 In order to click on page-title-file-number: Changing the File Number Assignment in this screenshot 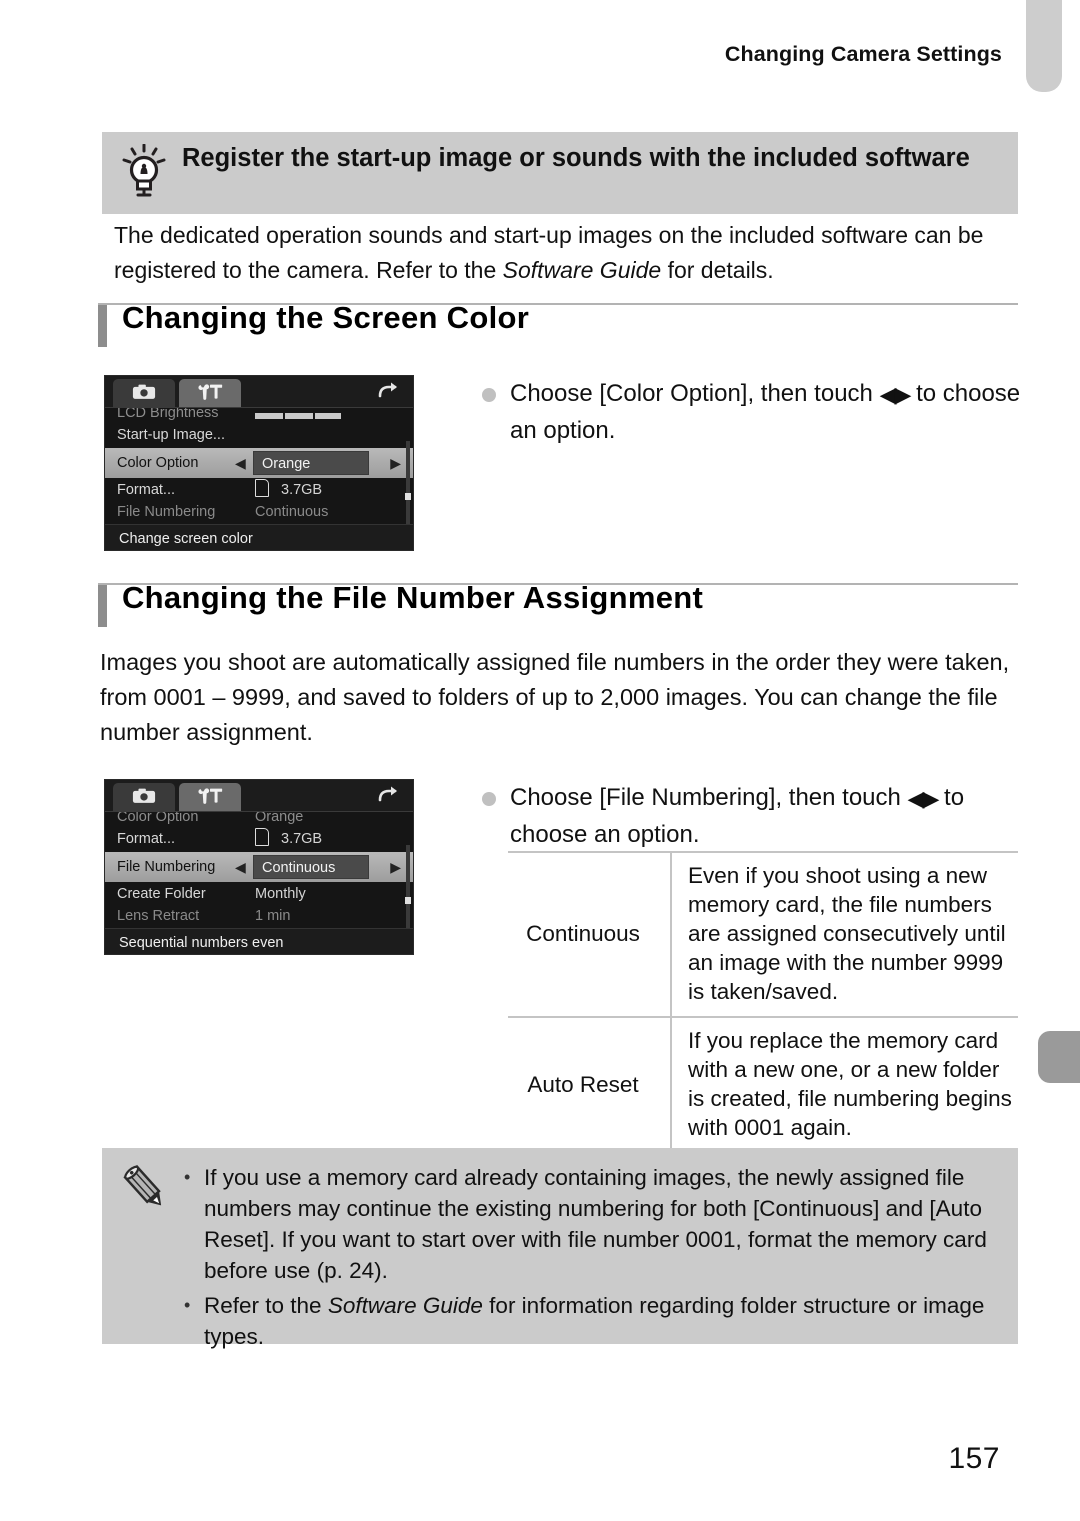, I will do `click(413, 597)`.